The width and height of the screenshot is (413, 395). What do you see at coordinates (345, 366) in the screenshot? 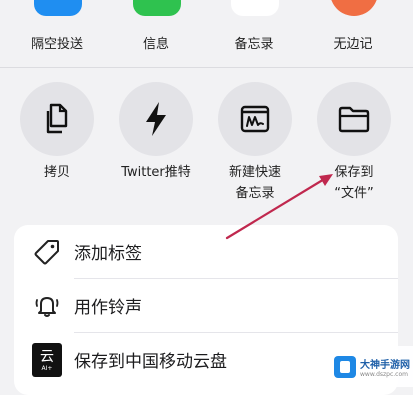
I see `watermark-logo-icon` at bounding box center [345, 366].